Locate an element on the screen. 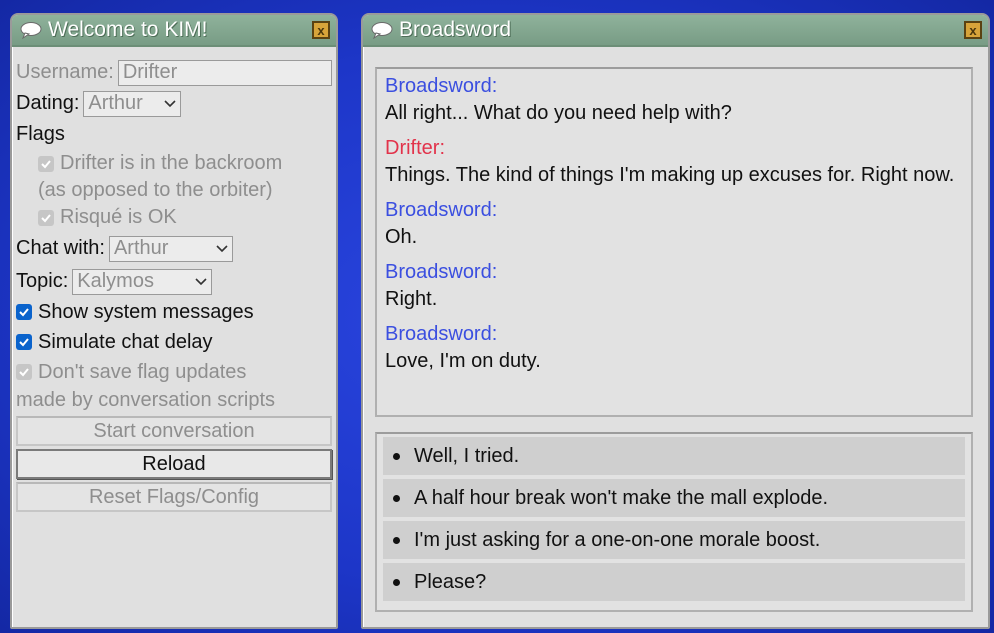  backroom-checkbox is located at coordinates (46, 163).